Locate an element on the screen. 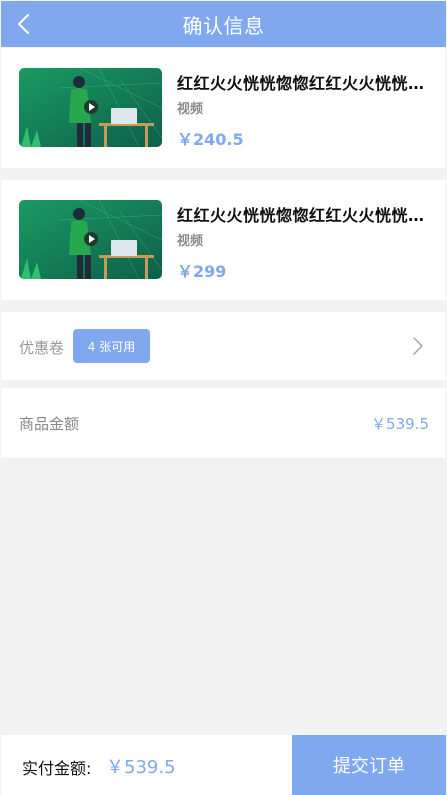  pay-amount-value: ￥539.5 is located at coordinates (141, 767).